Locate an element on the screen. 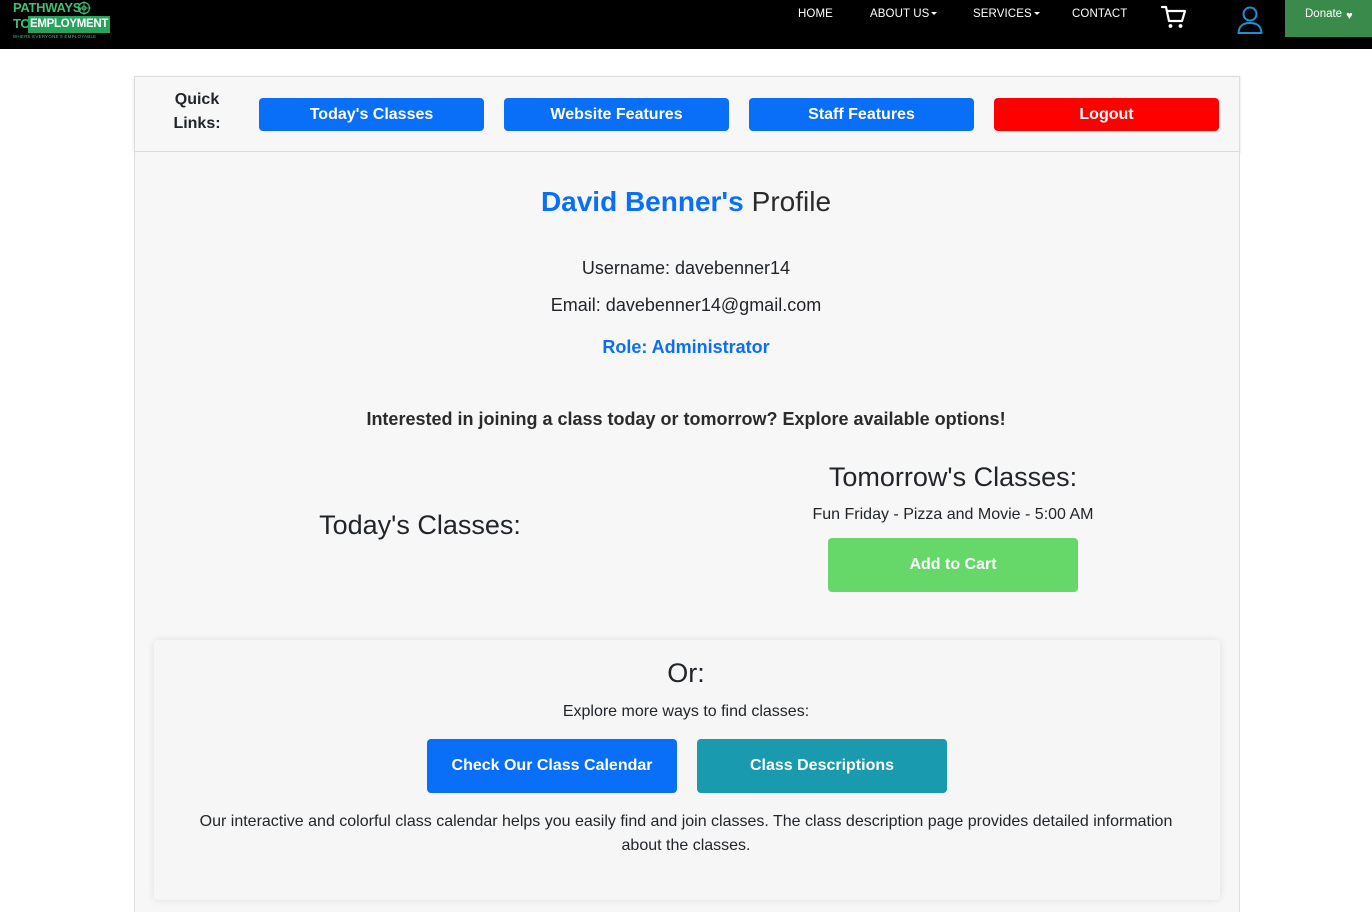 This screenshot has width=1372, height=912. quick-links-label: Quick Links: is located at coordinates (197, 111).